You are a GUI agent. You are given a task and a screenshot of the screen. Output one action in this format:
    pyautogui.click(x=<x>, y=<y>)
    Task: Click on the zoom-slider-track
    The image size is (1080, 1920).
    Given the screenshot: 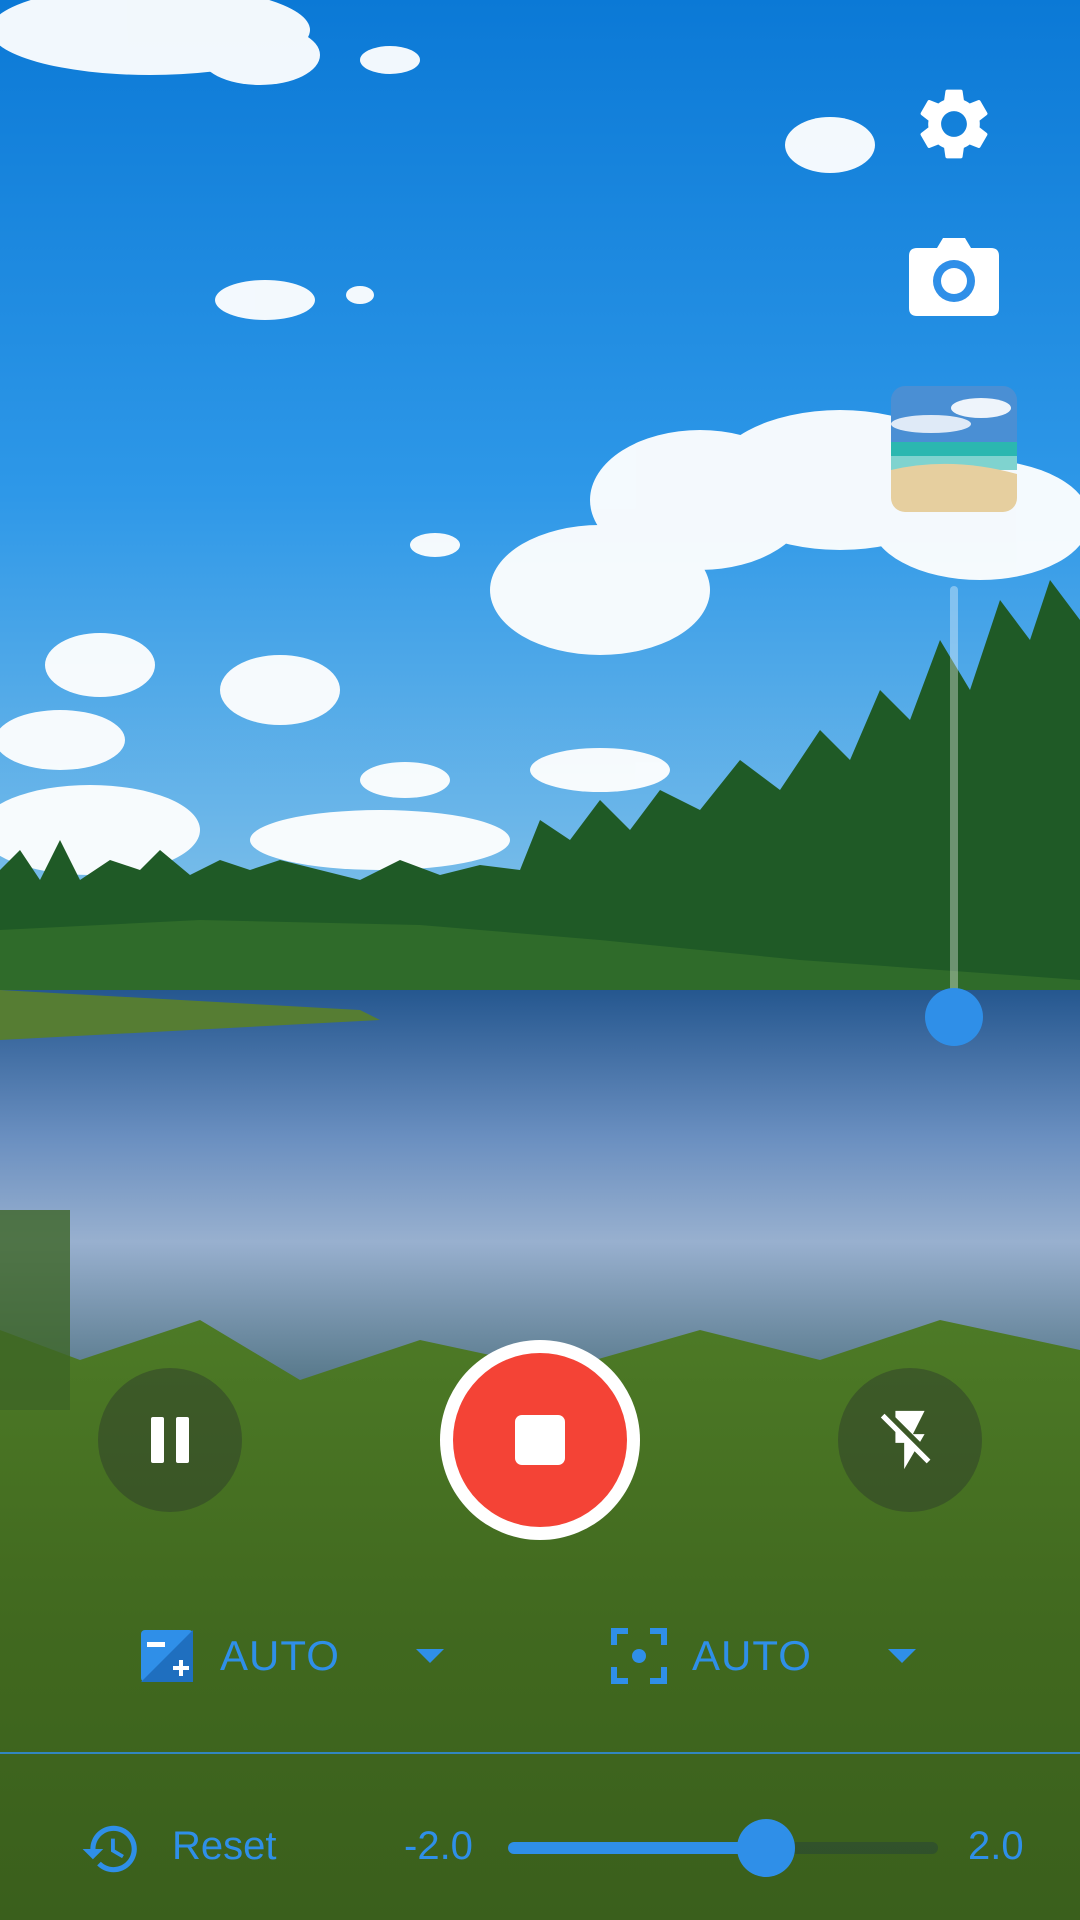 What is the action you would take?
    pyautogui.click(x=954, y=801)
    